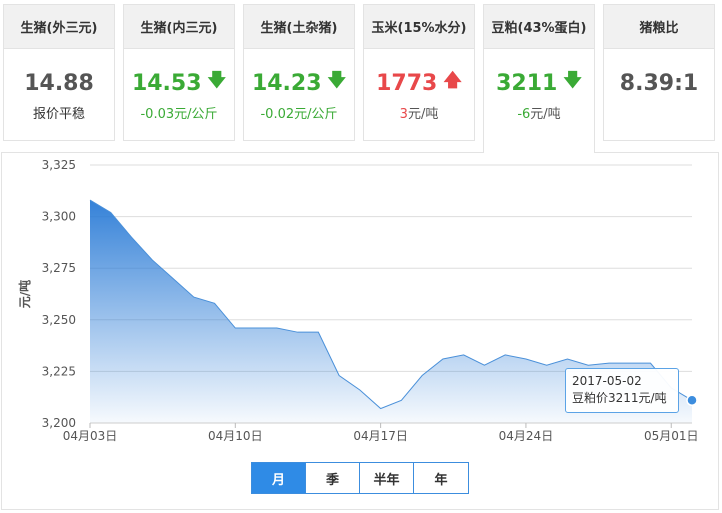 The width and height of the screenshot is (722, 513). What do you see at coordinates (235, 436) in the screenshot?
I see `x-tick-label: 04月10日` at bounding box center [235, 436].